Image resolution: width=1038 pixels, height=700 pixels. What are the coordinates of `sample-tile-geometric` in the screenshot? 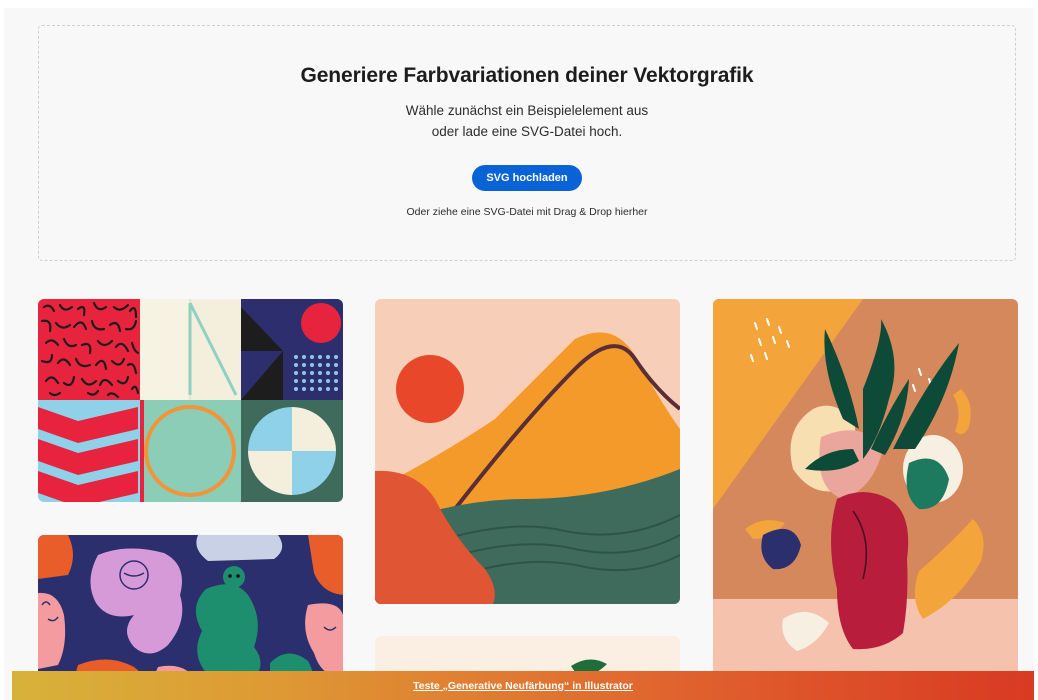 It's located at (190, 400).